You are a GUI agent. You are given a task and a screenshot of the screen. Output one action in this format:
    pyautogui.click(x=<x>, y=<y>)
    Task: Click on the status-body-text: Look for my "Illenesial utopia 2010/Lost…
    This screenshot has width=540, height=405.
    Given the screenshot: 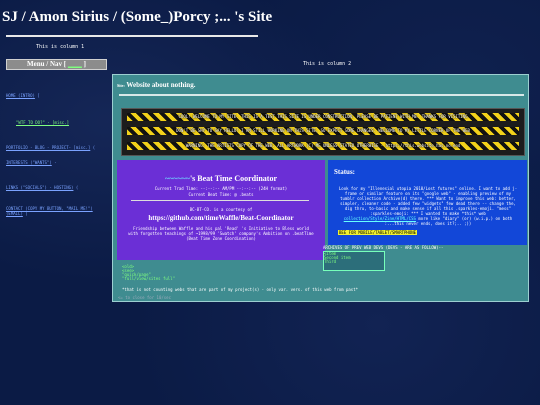 What is the action you would take?
    pyautogui.click(x=428, y=201)
    